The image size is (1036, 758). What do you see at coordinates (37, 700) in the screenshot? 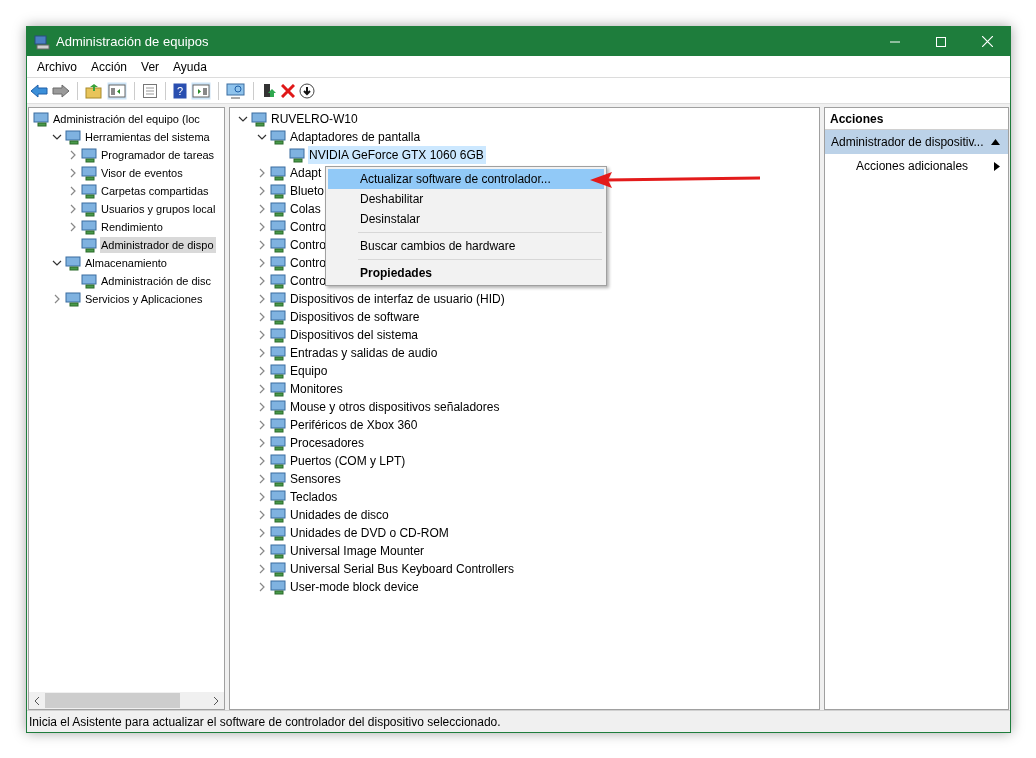
I see `scroll-left-icon` at bounding box center [37, 700].